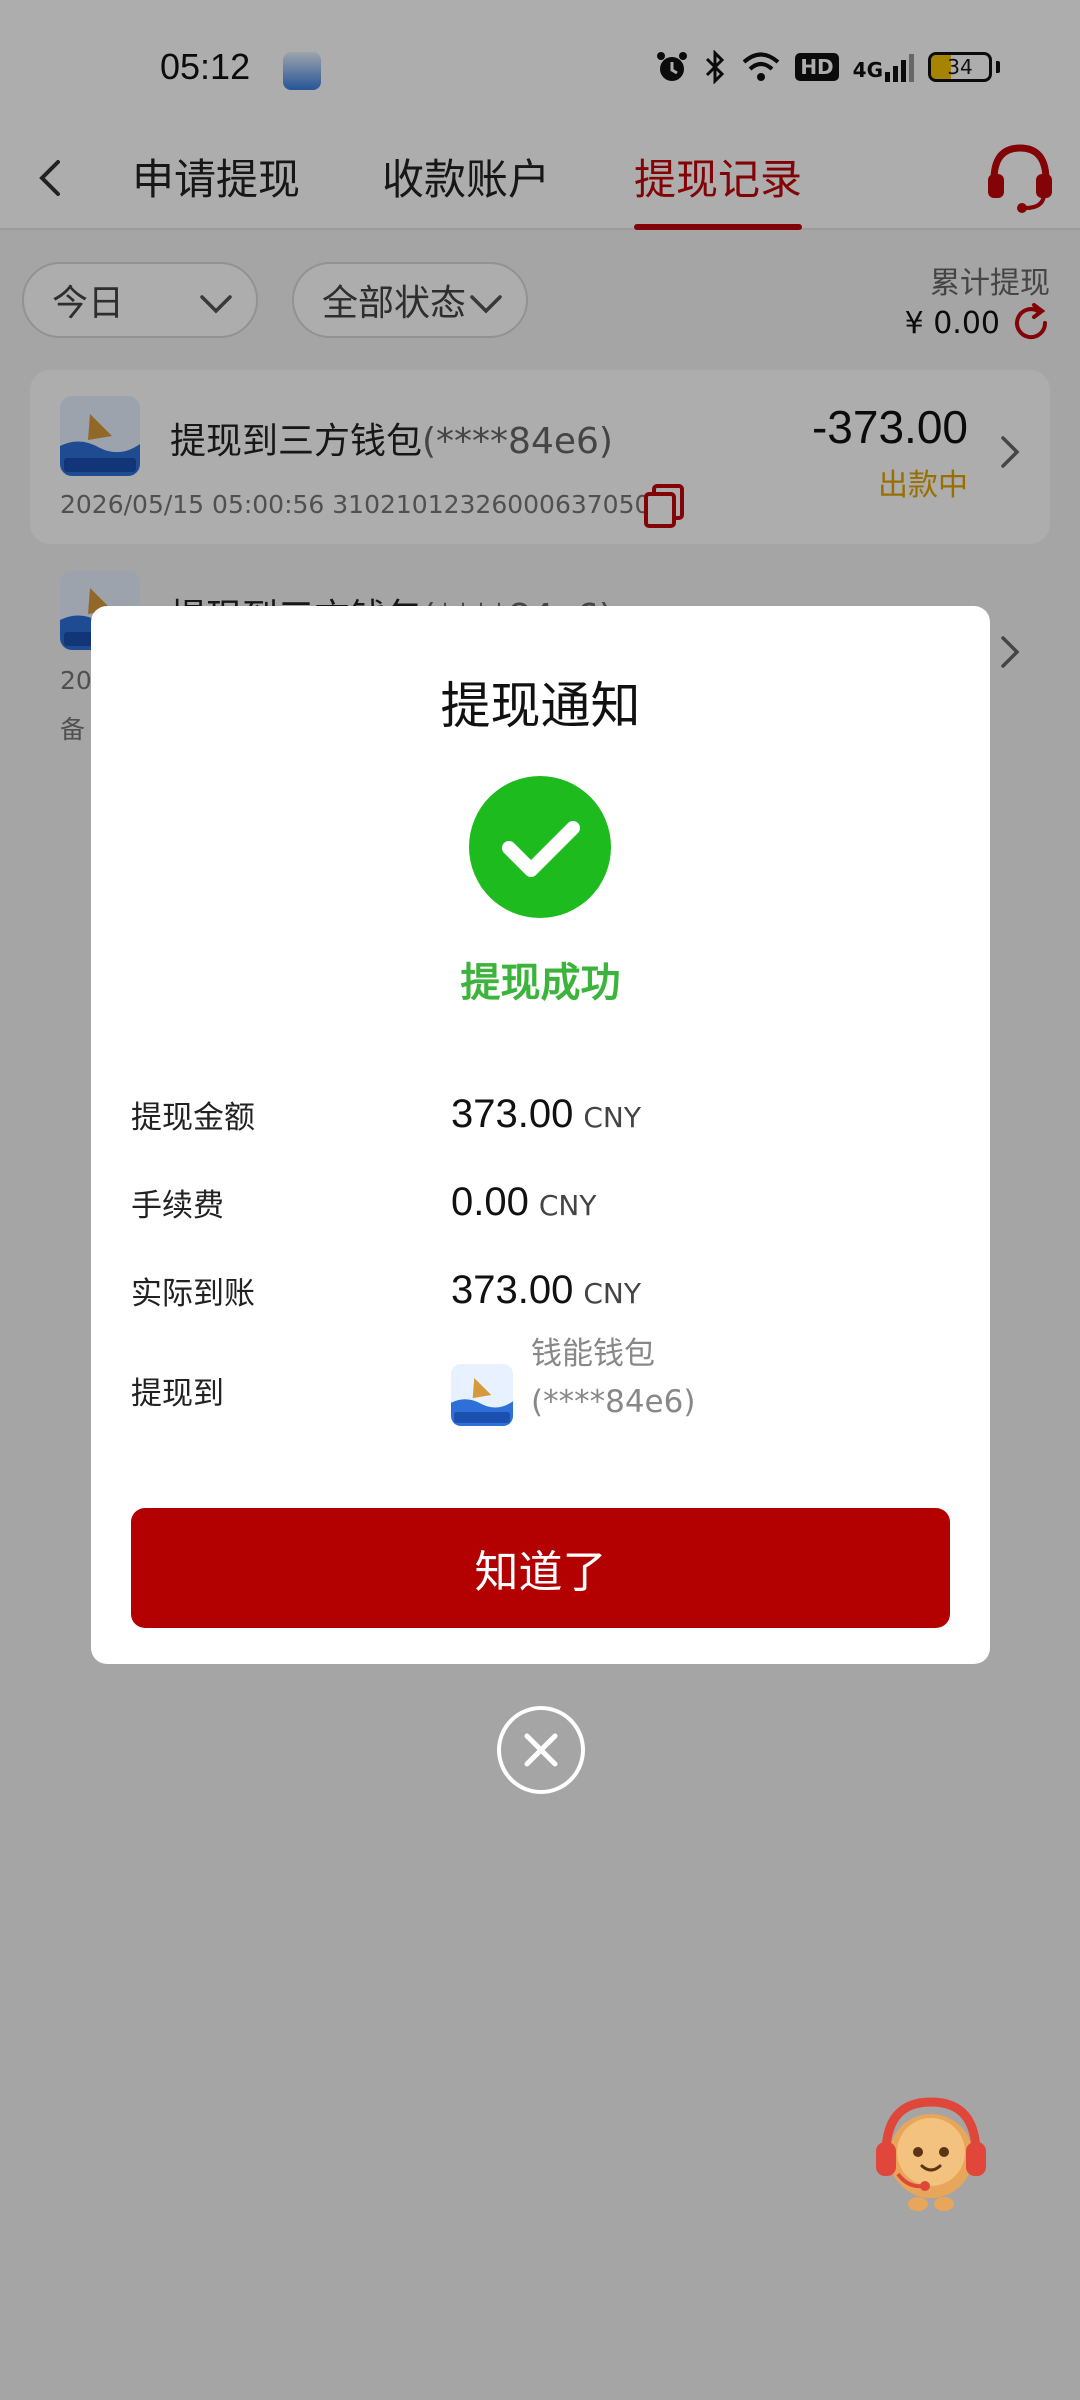  Describe the element at coordinates (960, 67) in the screenshot. I see `battery-level: 34` at that location.